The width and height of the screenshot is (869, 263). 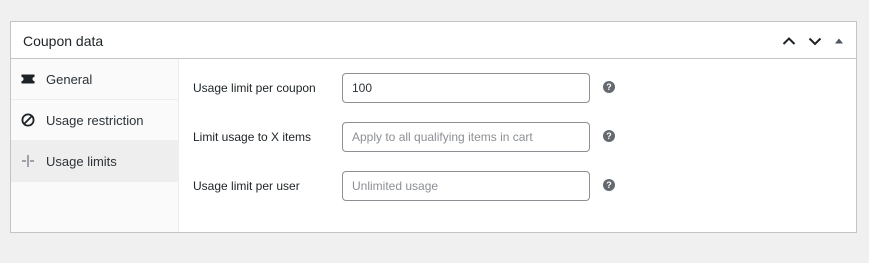 I want to click on caret-up-icon, so click(x=839, y=41).